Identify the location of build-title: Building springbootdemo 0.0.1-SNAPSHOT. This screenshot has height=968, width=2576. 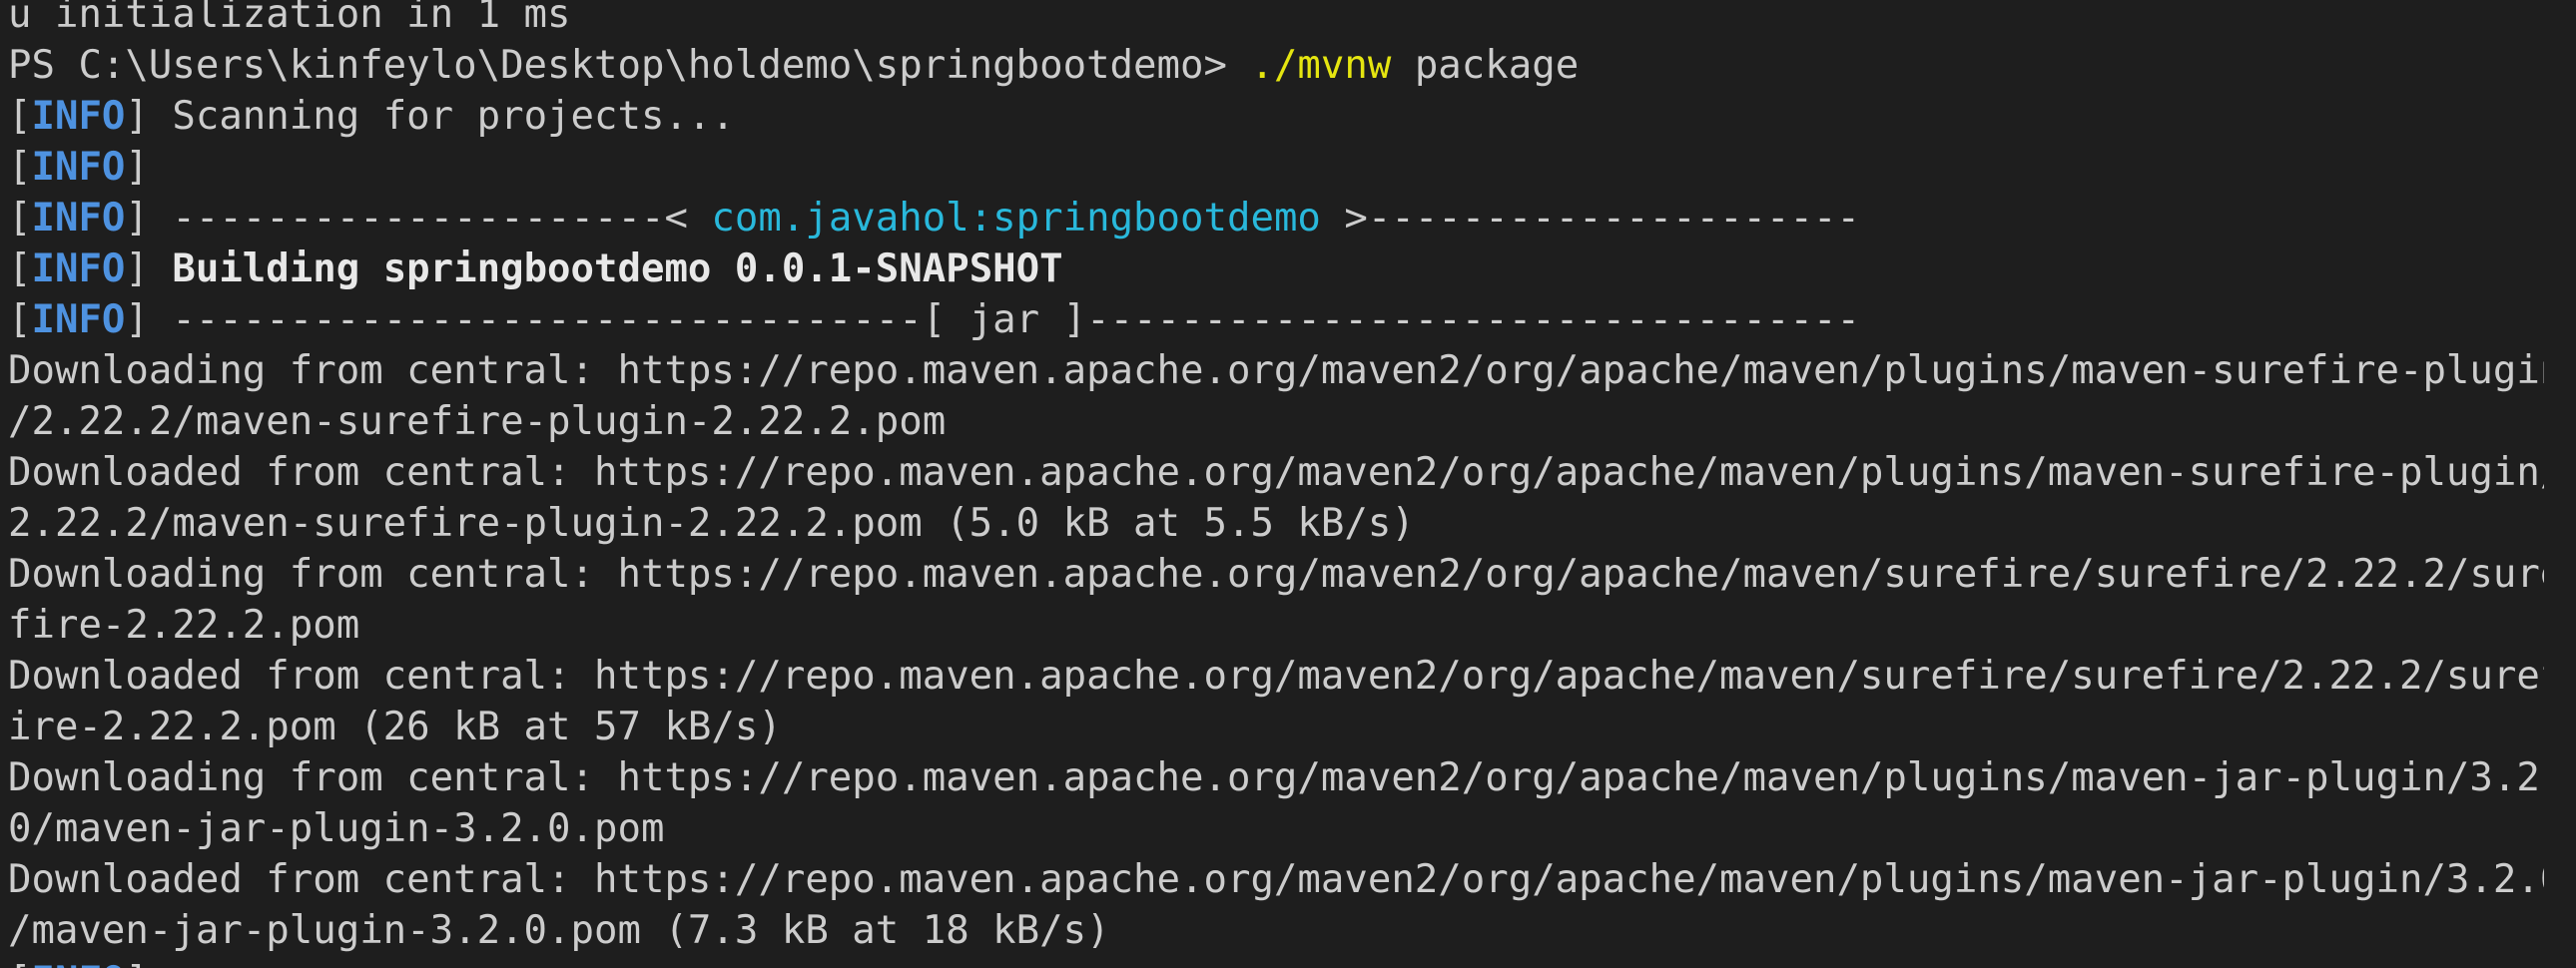
(605, 268).